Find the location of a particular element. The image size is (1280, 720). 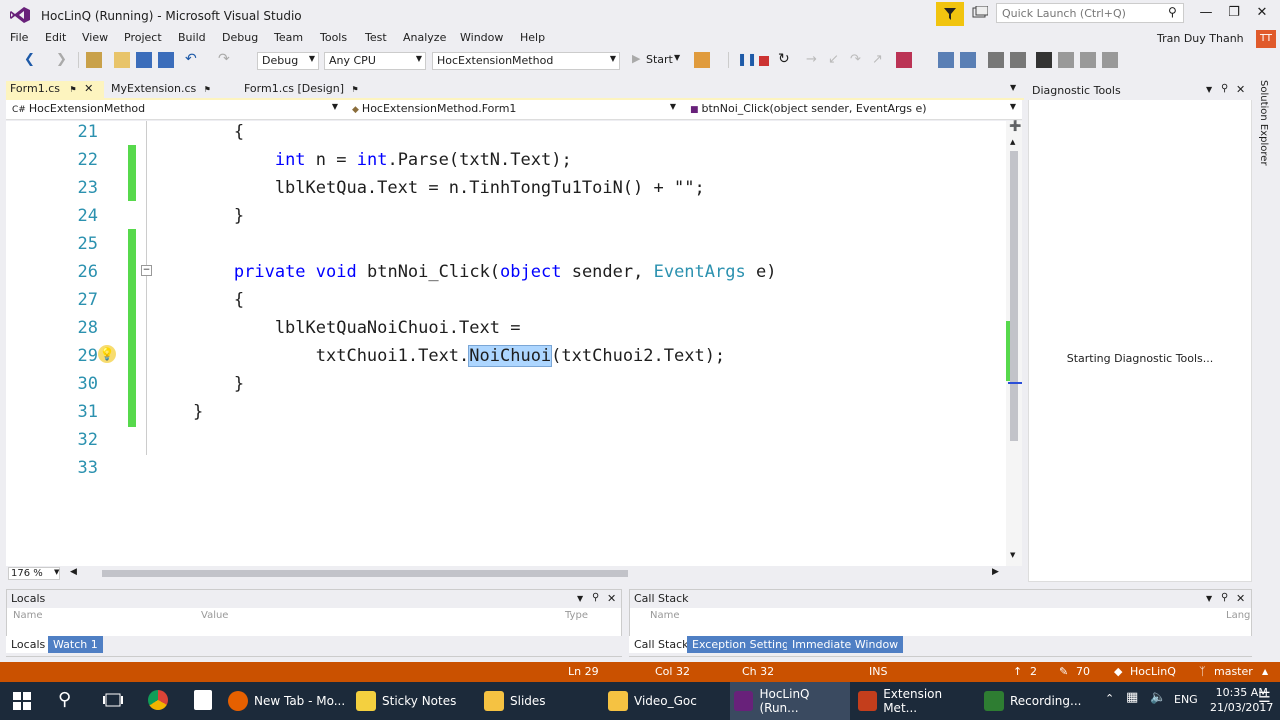

tab-watch1: Watch 1 is located at coordinates (75, 644).